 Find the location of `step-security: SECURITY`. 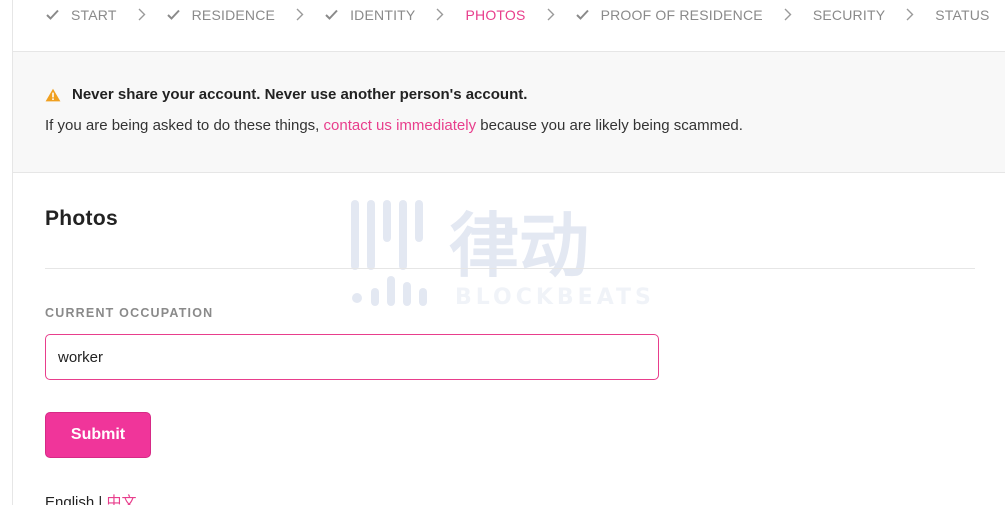

step-security: SECURITY is located at coordinates (849, 15).